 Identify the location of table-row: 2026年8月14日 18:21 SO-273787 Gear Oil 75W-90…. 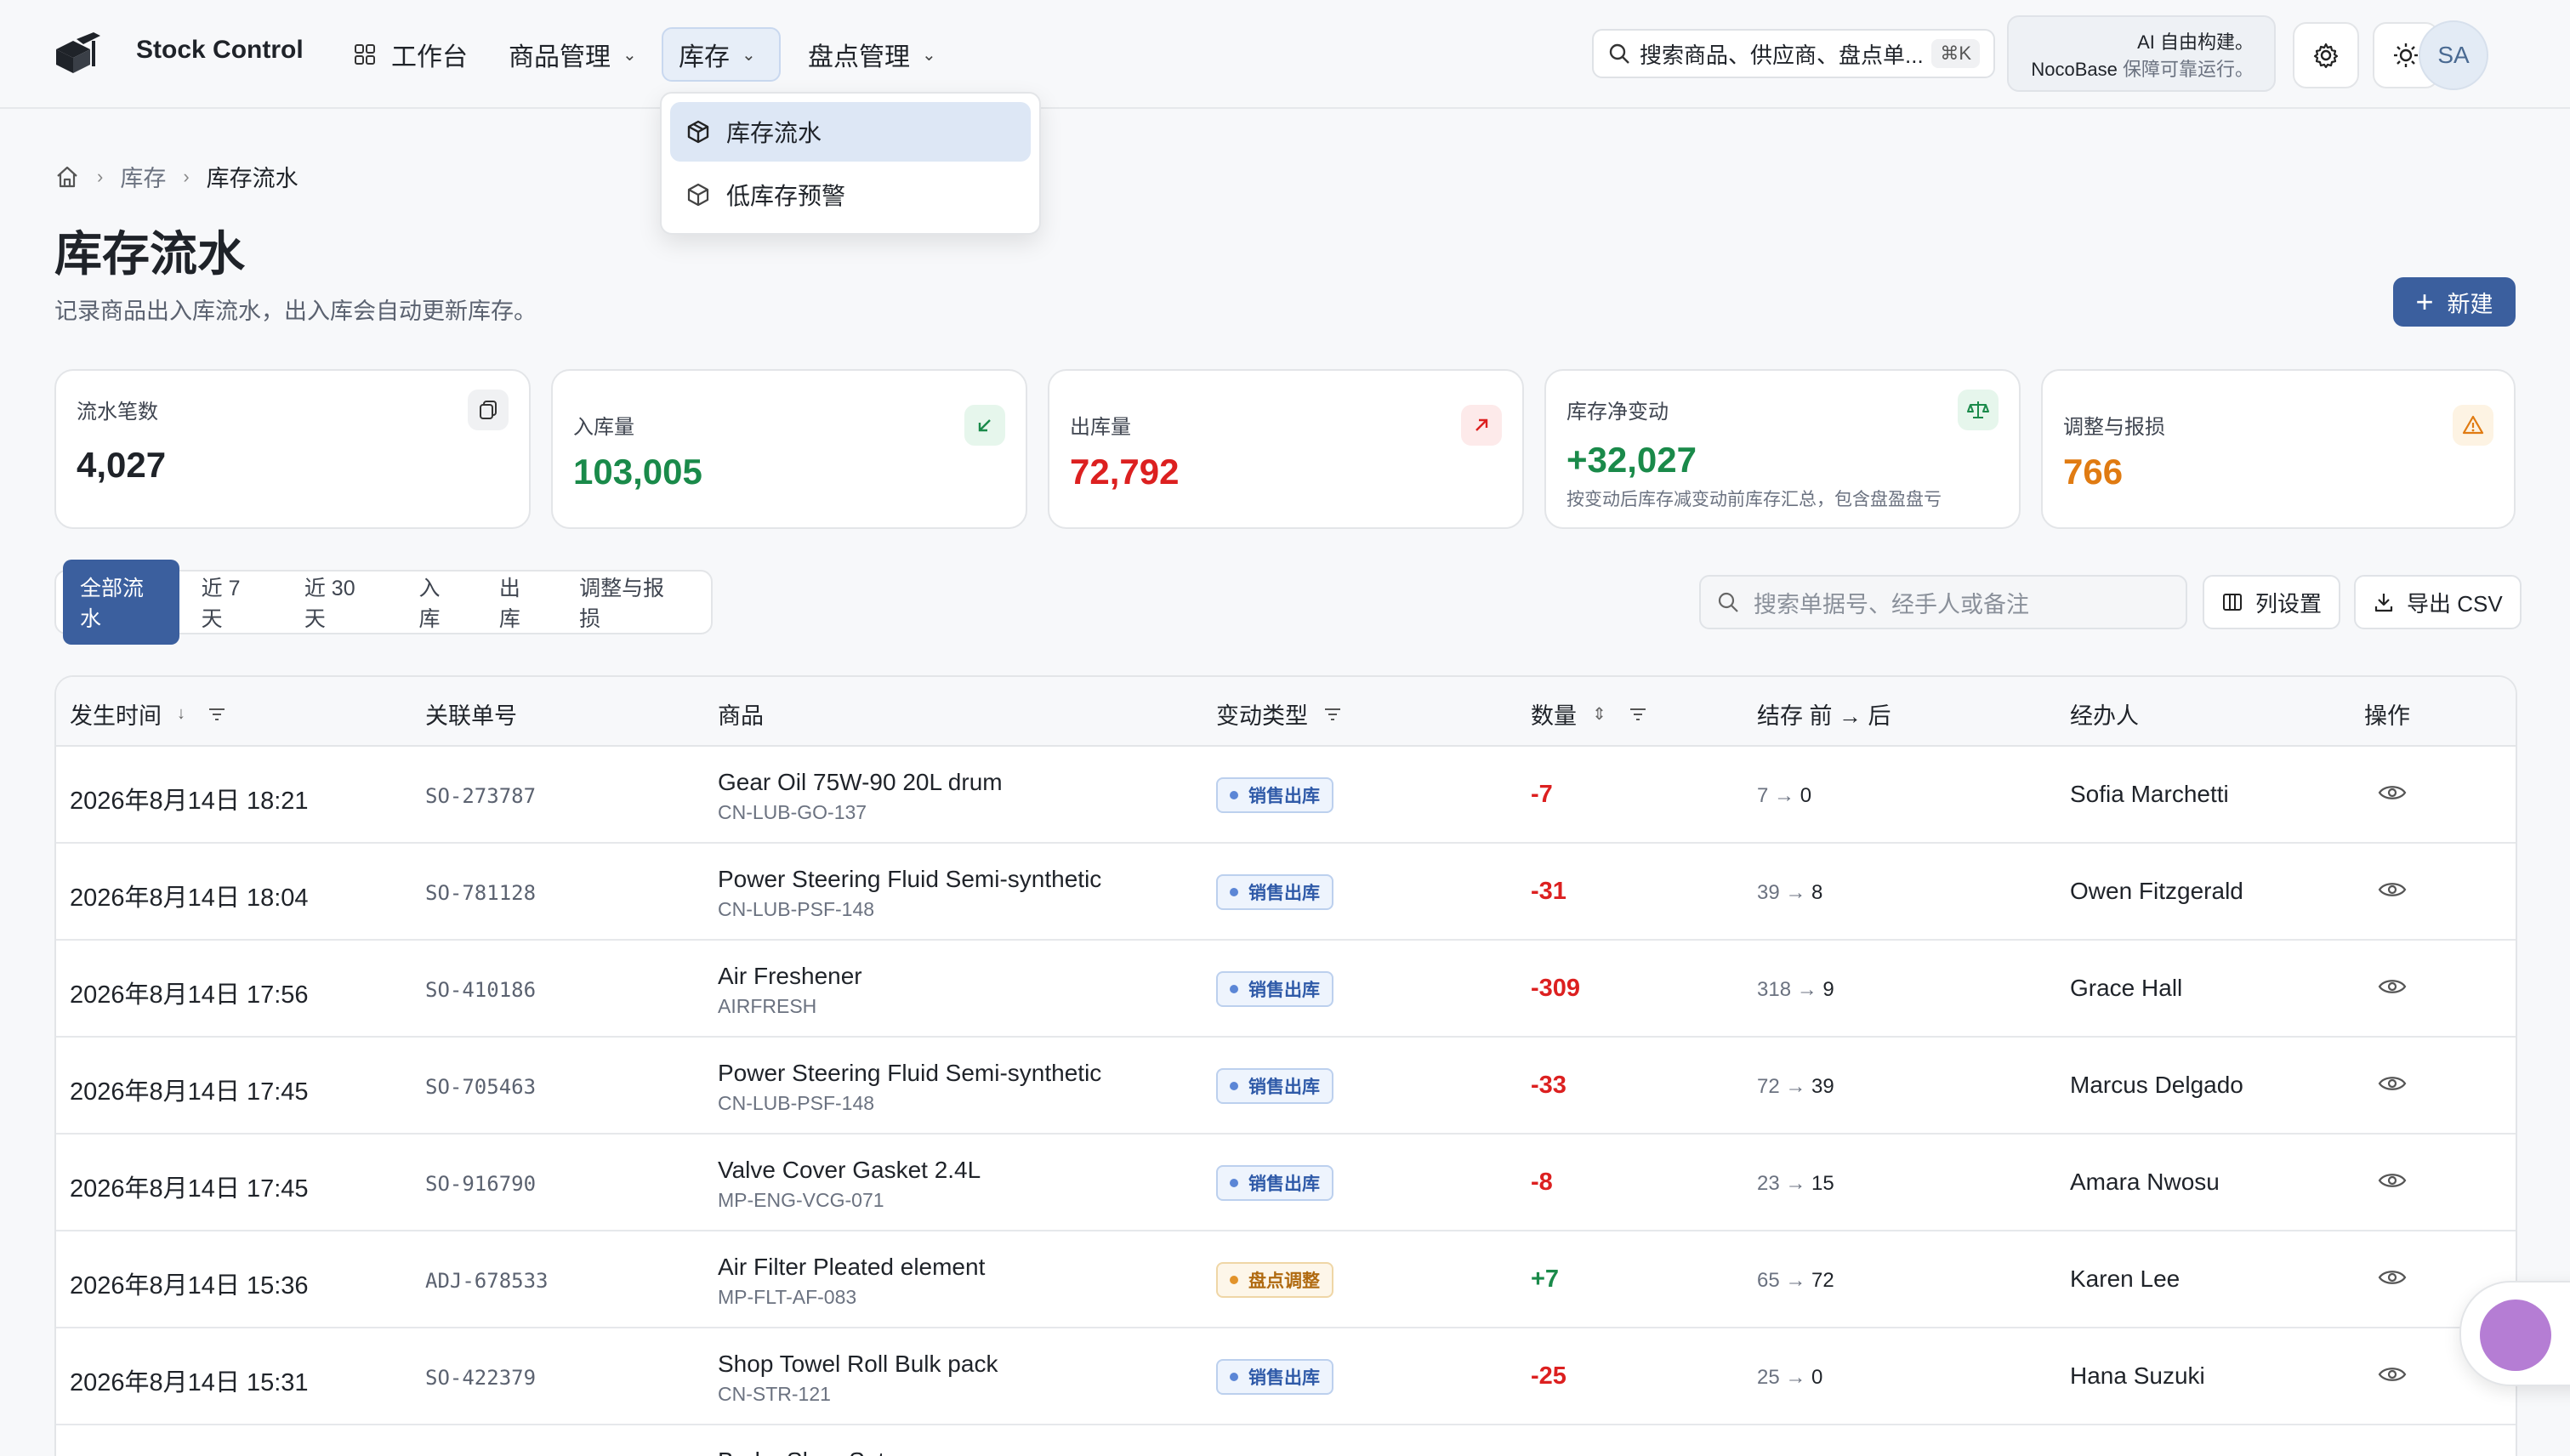
(1286, 795).